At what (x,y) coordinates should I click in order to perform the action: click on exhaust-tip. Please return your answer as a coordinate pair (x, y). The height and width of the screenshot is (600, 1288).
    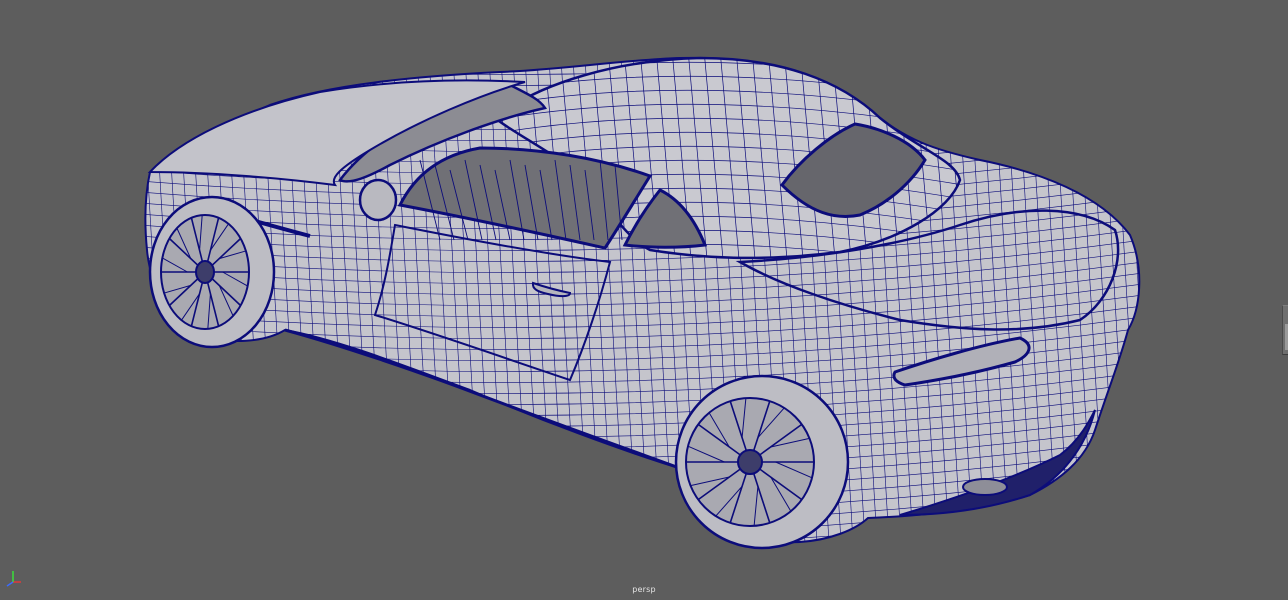
    Looking at the image, I should click on (985, 487).